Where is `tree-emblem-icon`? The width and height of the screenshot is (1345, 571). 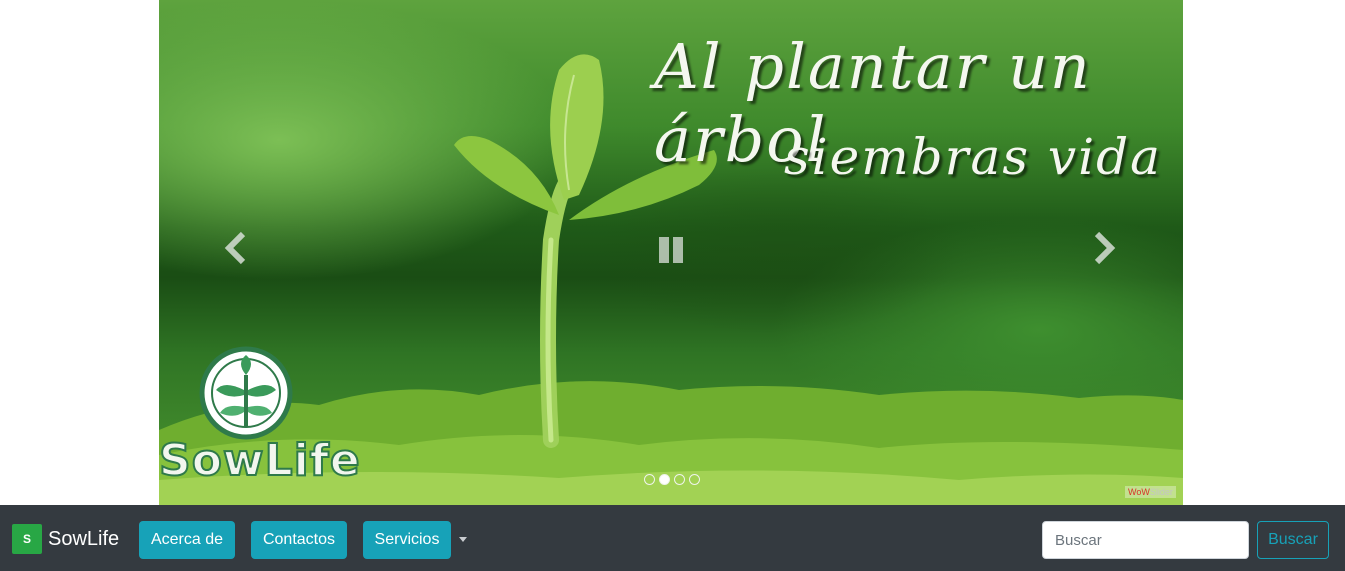
tree-emblem-icon is located at coordinates (246, 393).